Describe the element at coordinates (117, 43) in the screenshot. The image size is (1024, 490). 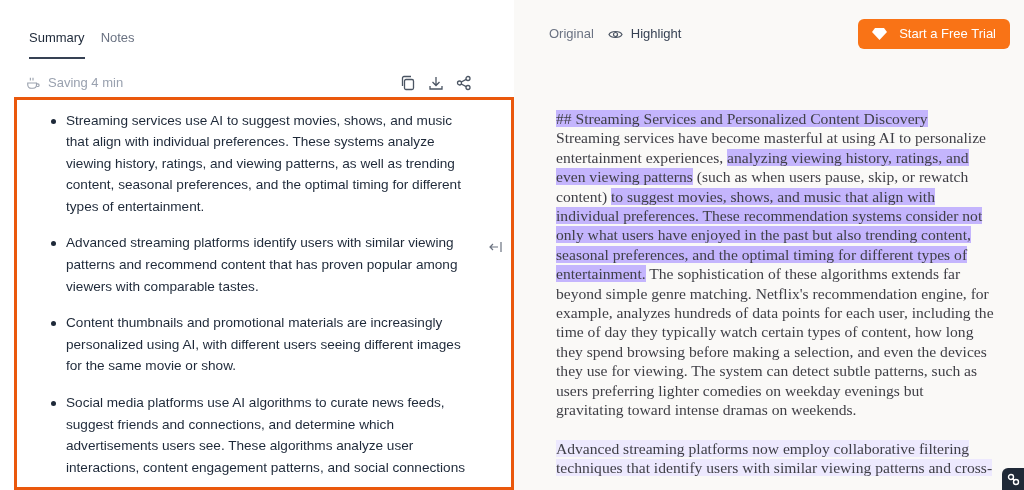
I see `tab: Notes` at that location.